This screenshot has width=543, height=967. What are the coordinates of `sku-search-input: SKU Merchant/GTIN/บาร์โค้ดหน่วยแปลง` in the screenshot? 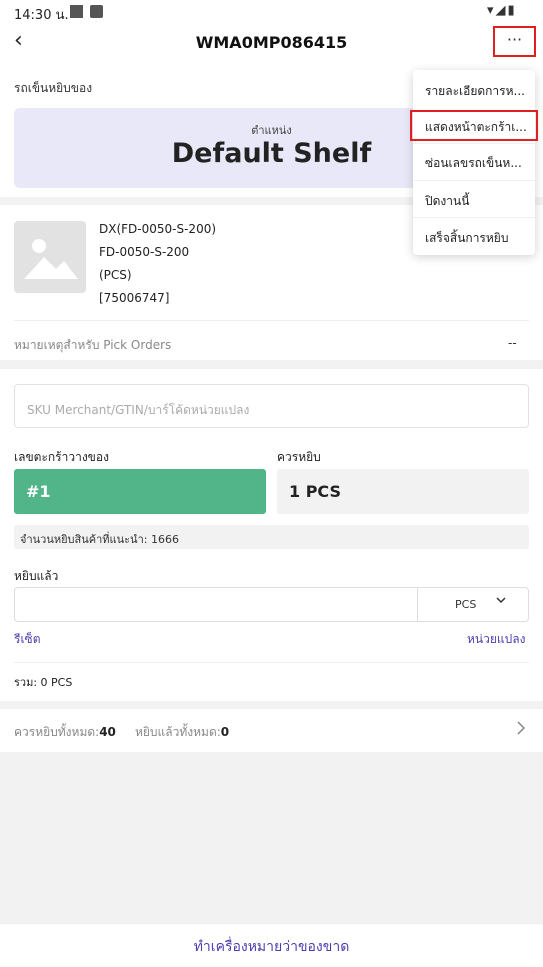 It's located at (271, 406).